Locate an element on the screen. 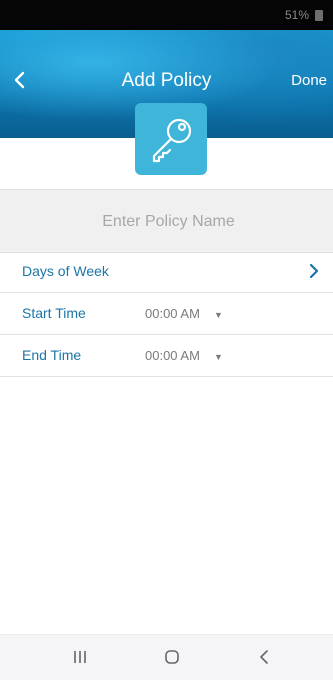 The image size is (333, 680). back-chevron-icon is located at coordinates (264, 657).